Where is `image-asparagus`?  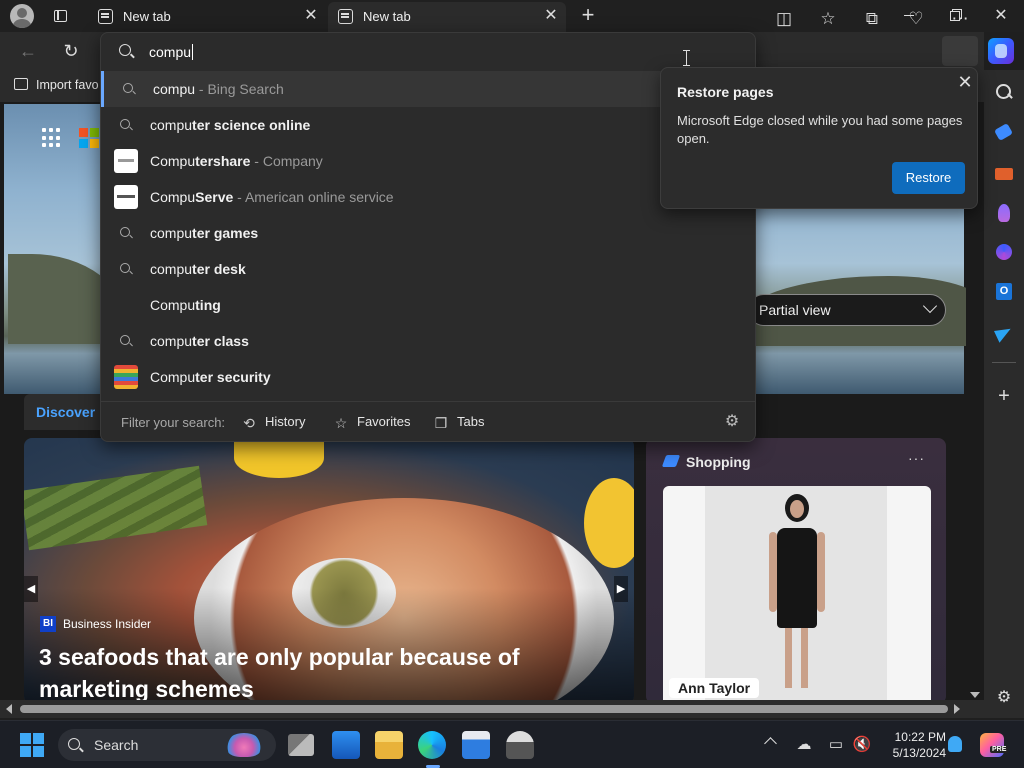 image-asparagus is located at coordinates (116, 508).